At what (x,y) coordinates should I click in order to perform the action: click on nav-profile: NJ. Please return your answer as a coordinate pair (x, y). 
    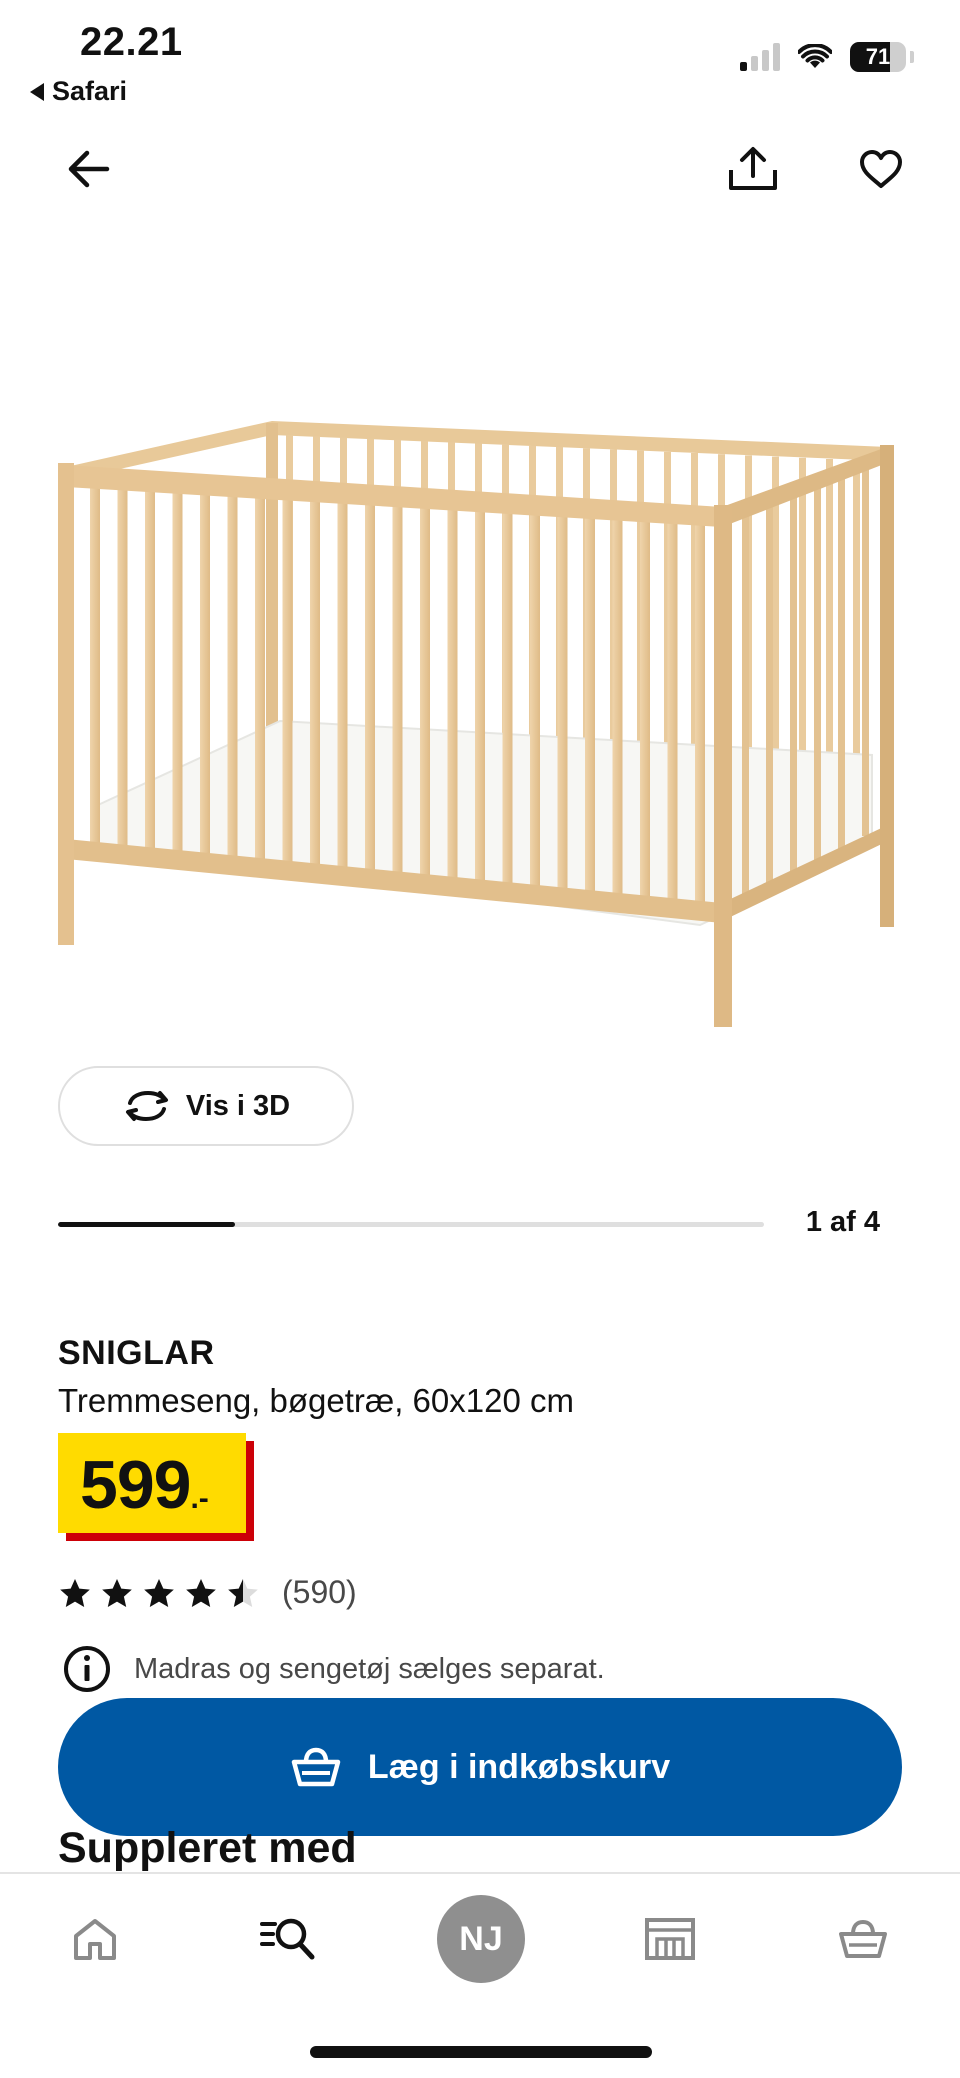
    Looking at the image, I should click on (481, 1939).